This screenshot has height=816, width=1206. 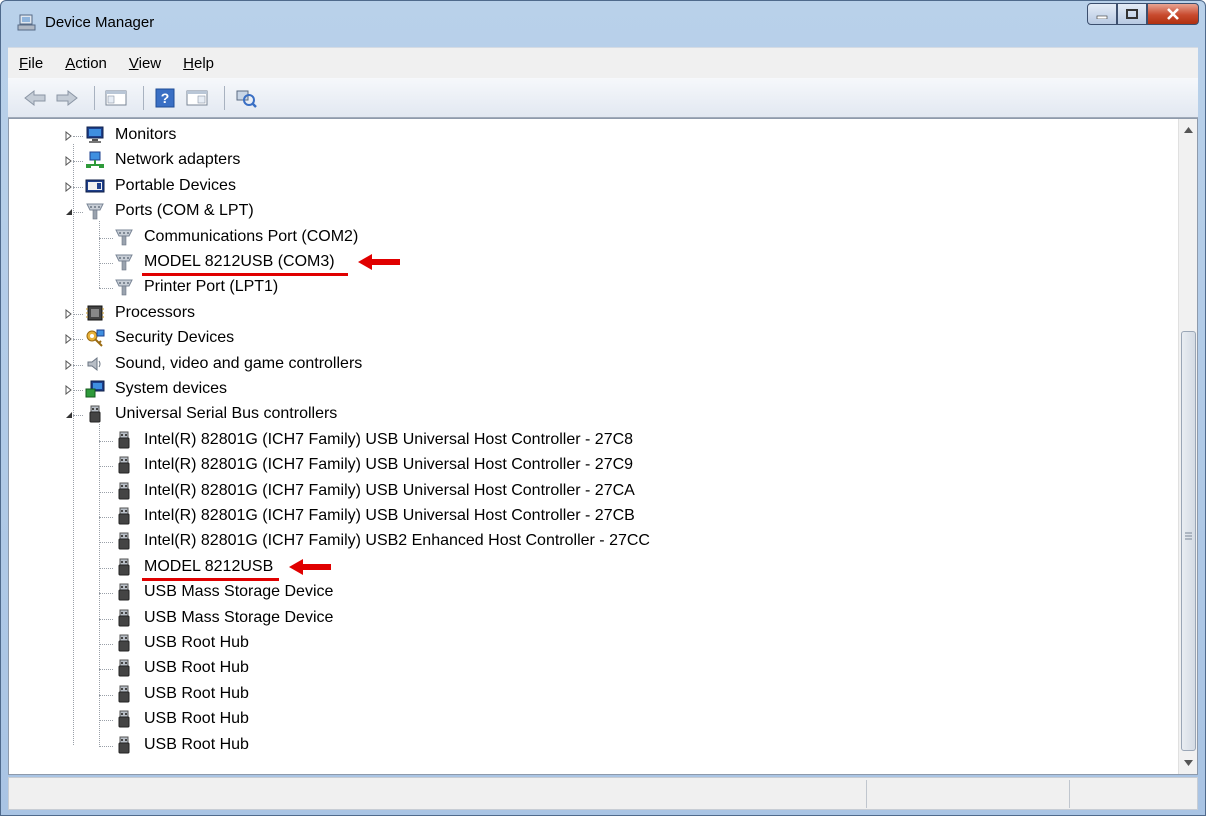 I want to click on tree-item-label: Security Devices, so click(x=175, y=338).